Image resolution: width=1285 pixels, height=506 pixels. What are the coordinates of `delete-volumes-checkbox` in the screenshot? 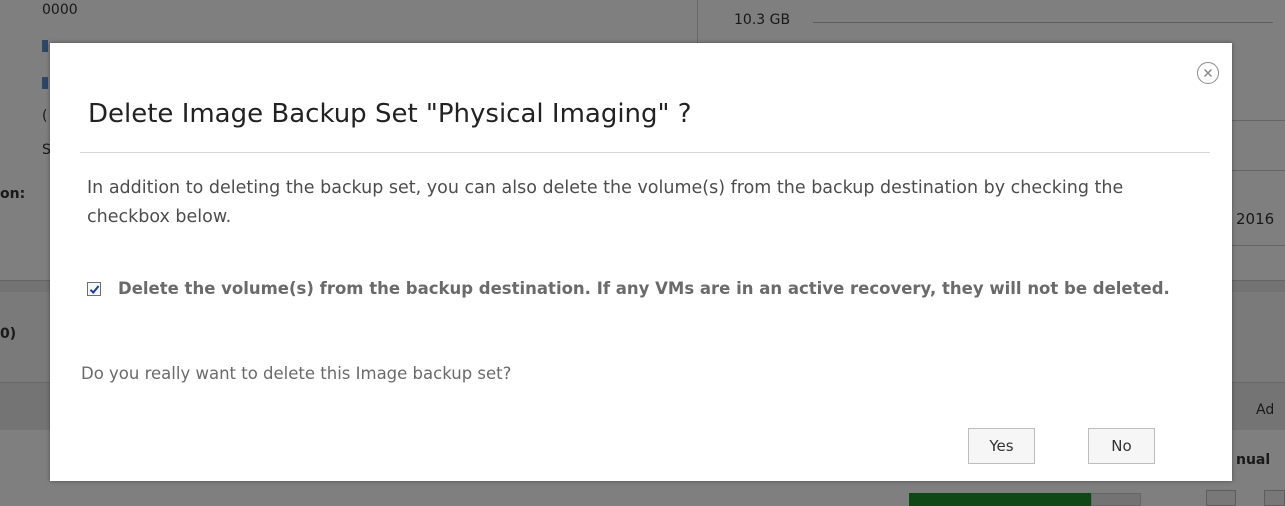 It's located at (94, 289).